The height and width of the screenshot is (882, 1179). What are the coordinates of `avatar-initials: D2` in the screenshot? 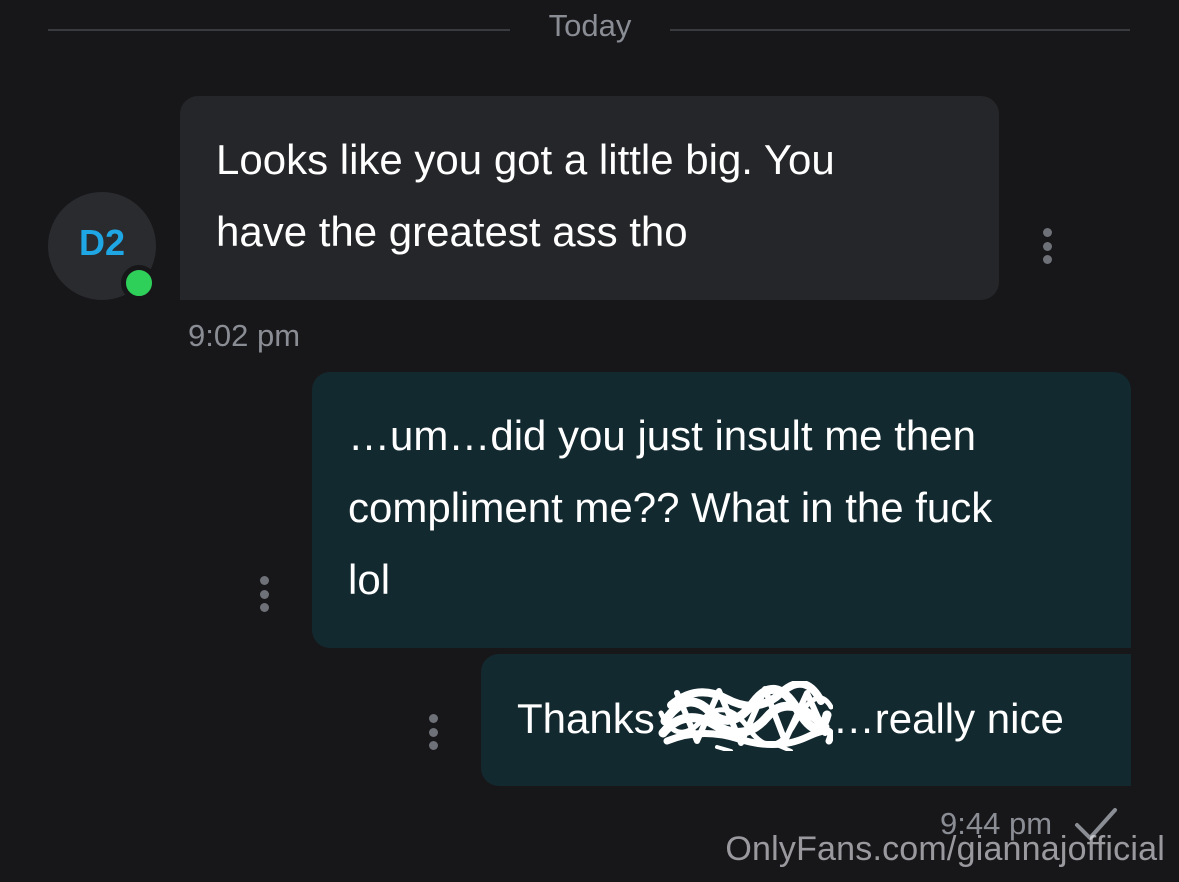 It's located at (102, 242).